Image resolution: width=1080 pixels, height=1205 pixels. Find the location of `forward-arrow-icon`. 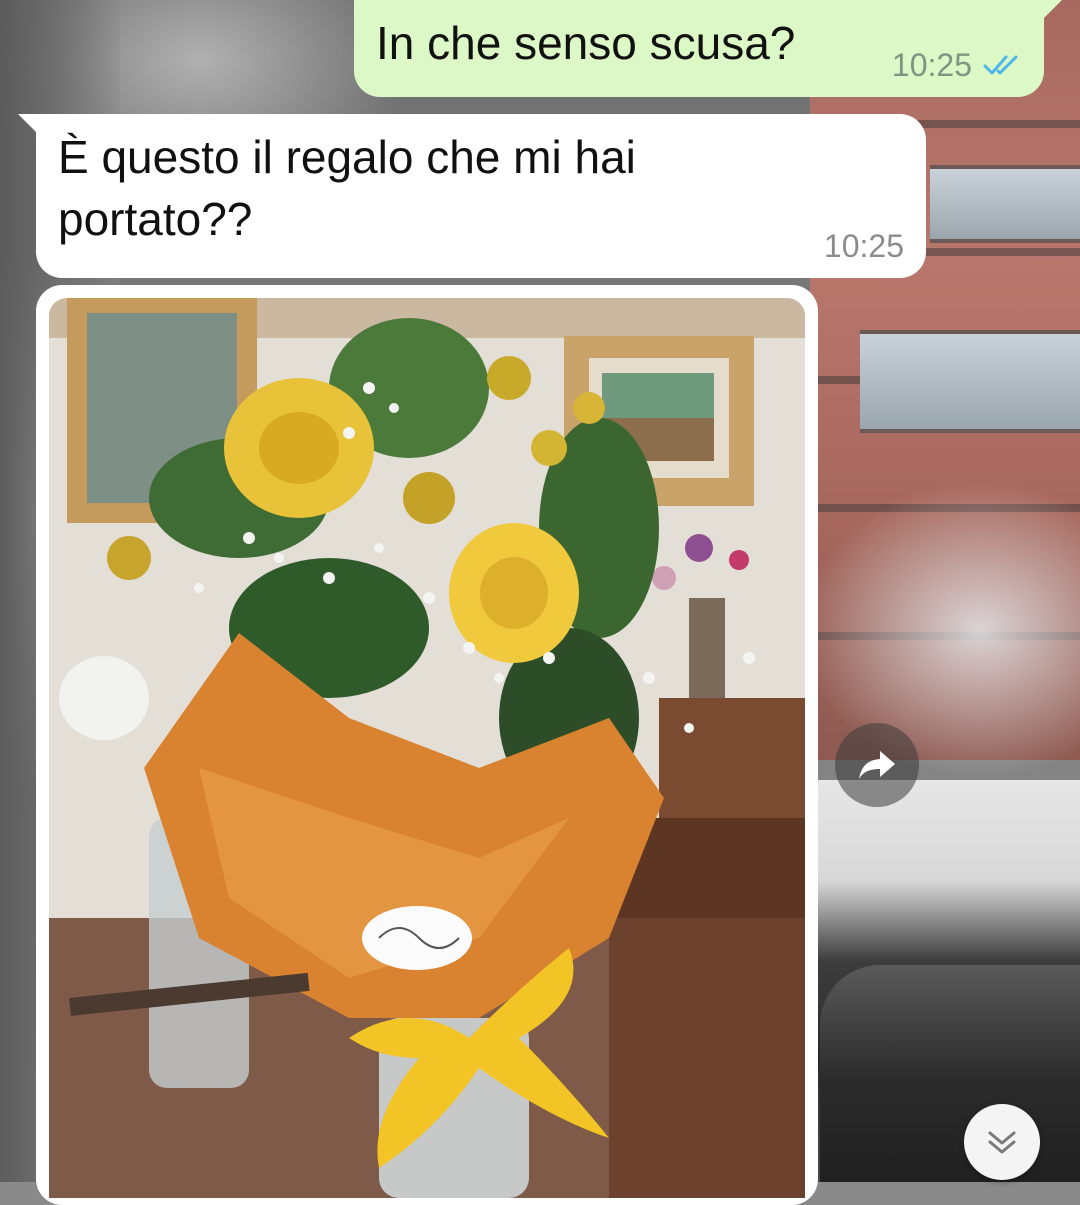

forward-arrow-icon is located at coordinates (877, 765).